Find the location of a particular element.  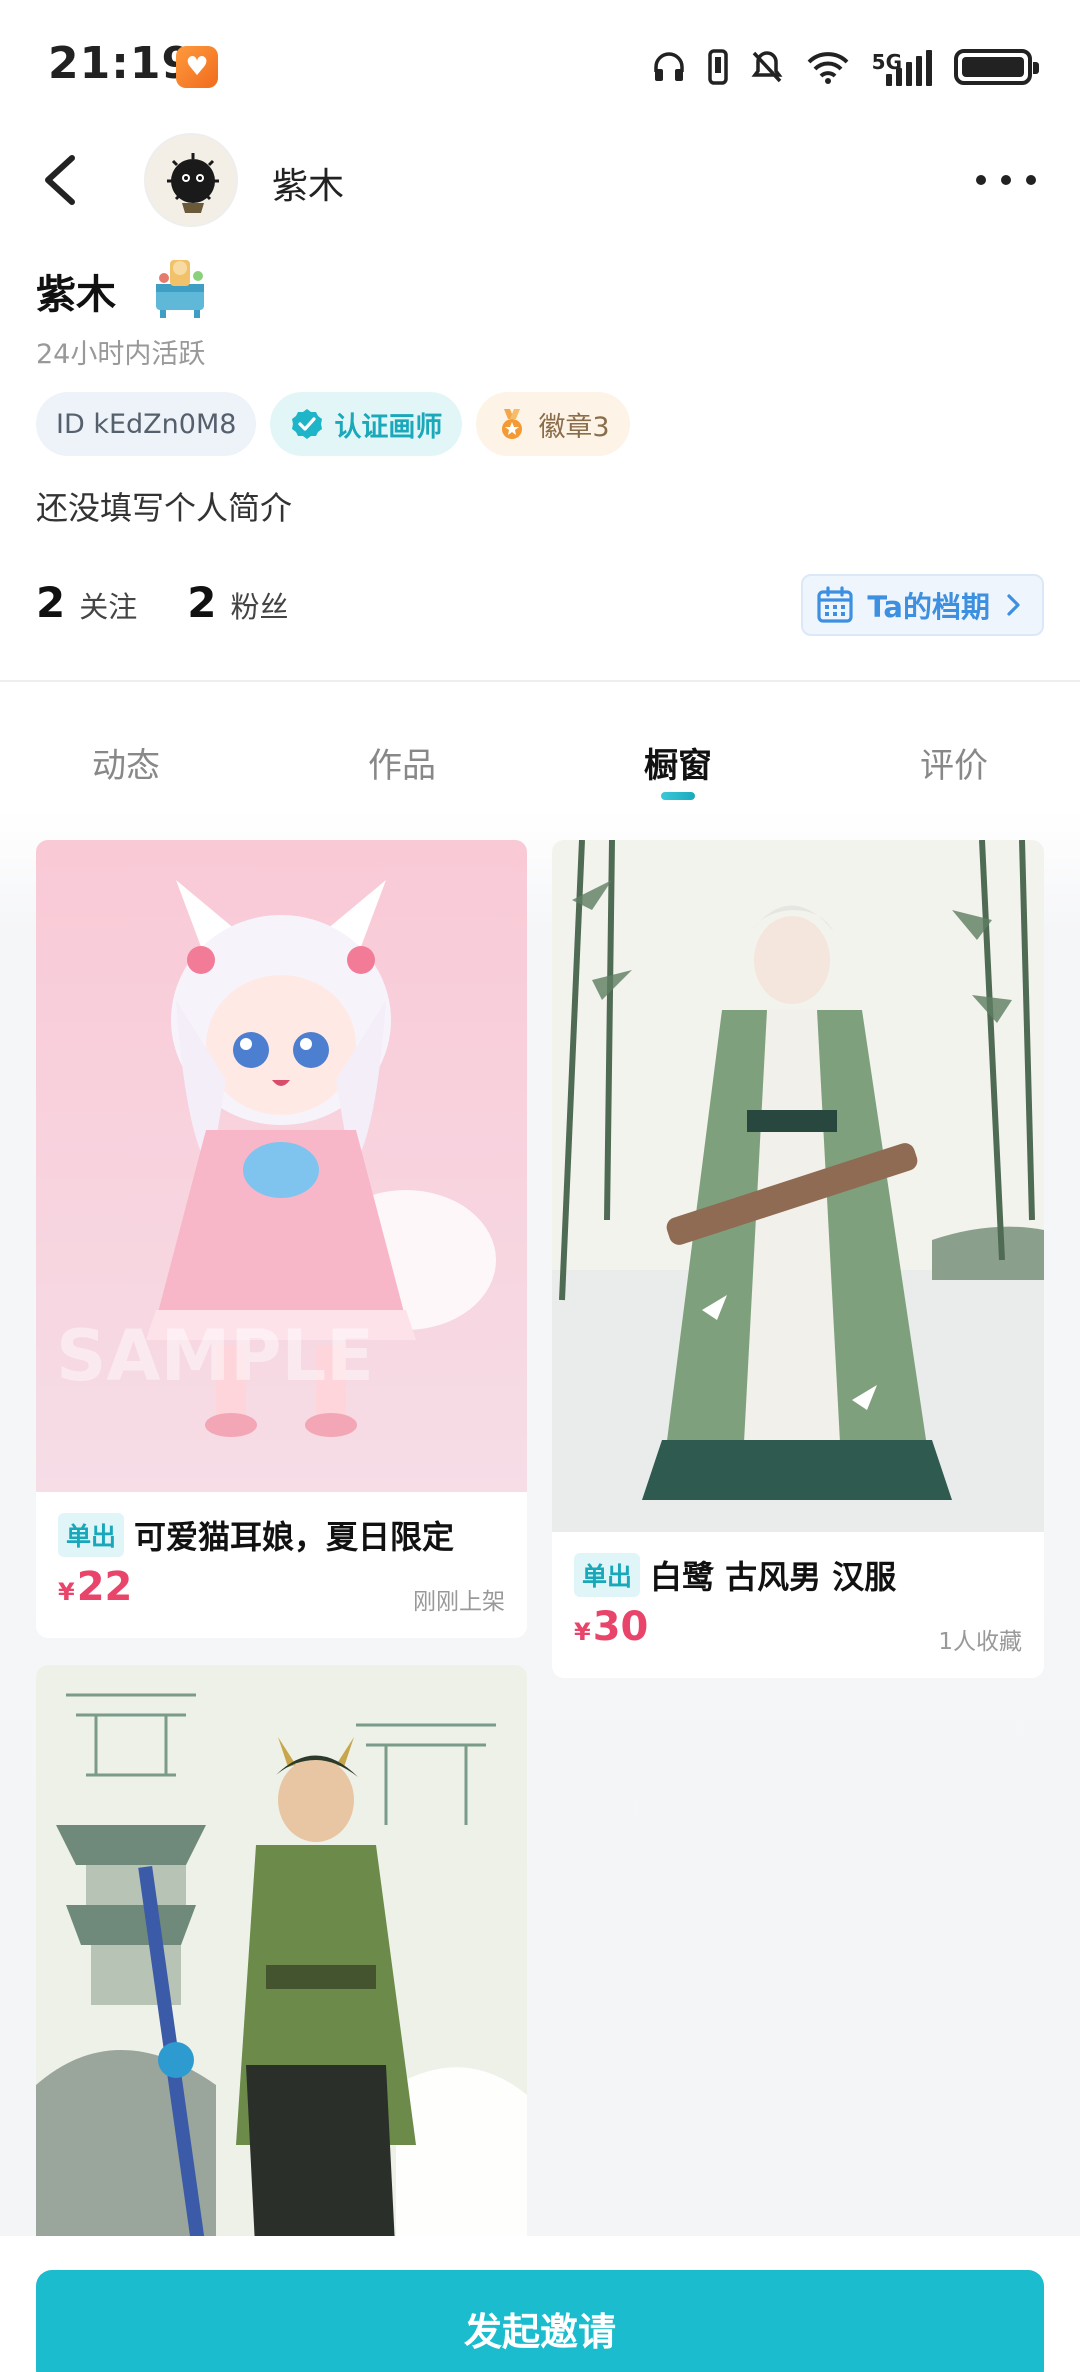

tab-updates: 动态 is located at coordinates (126, 762).